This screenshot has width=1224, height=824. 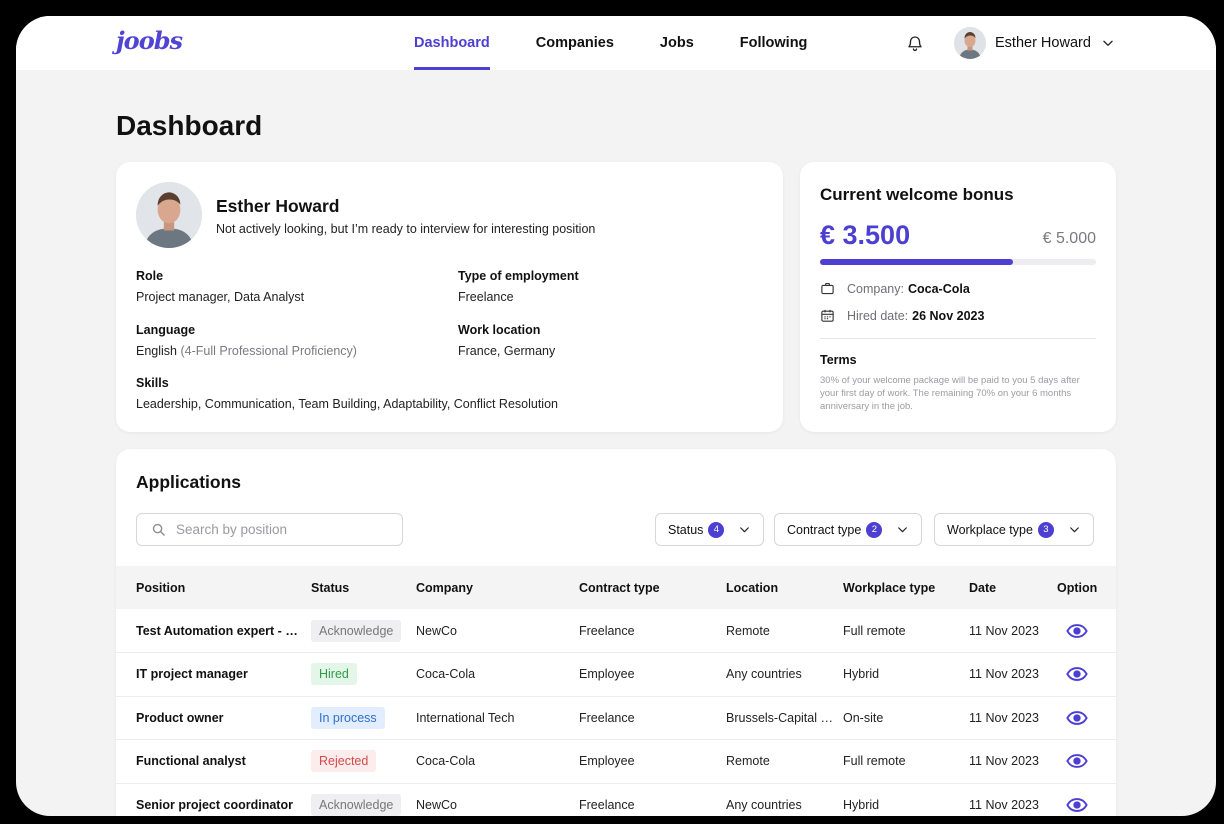 I want to click on skills-label: Skills, so click(x=152, y=383).